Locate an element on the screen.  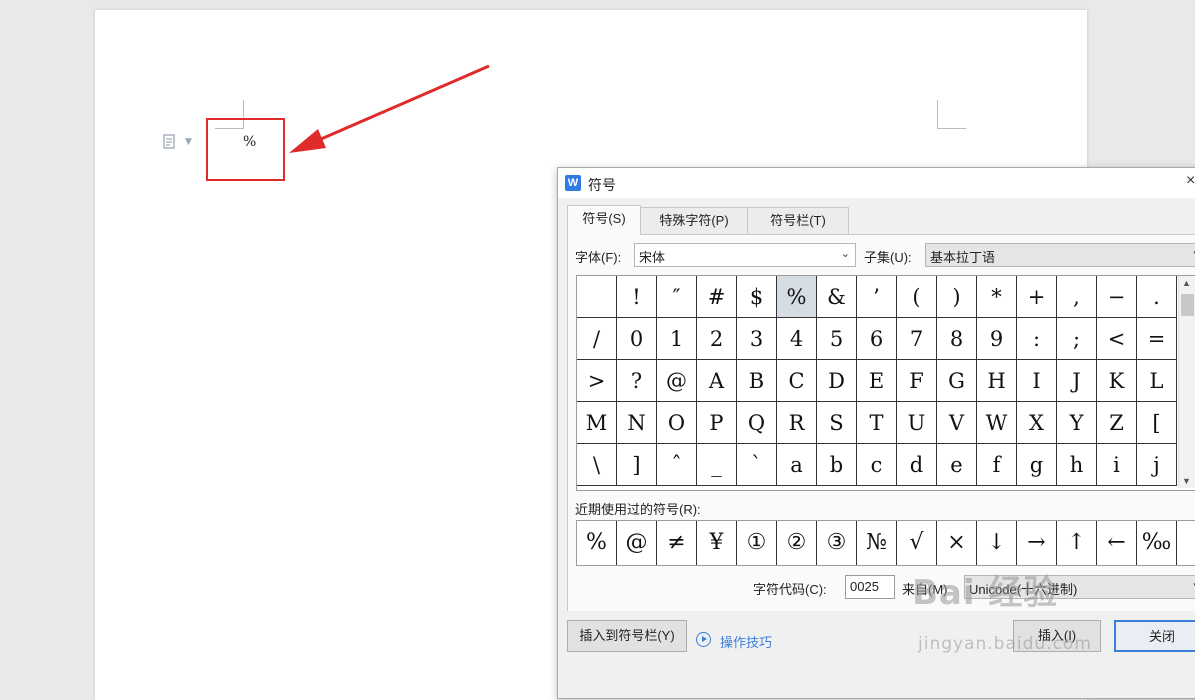
symbol-cell: 7 is located at coordinates (917, 339).